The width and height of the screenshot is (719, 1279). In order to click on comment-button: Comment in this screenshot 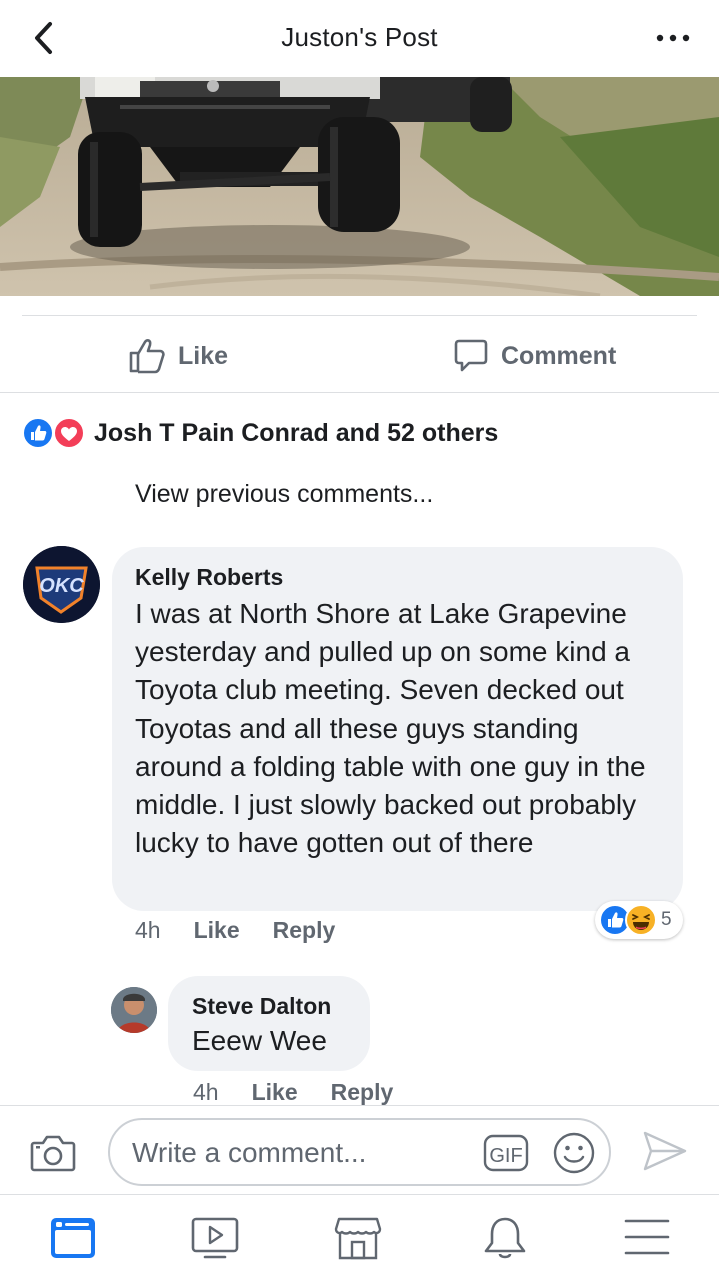, I will do `click(534, 356)`.